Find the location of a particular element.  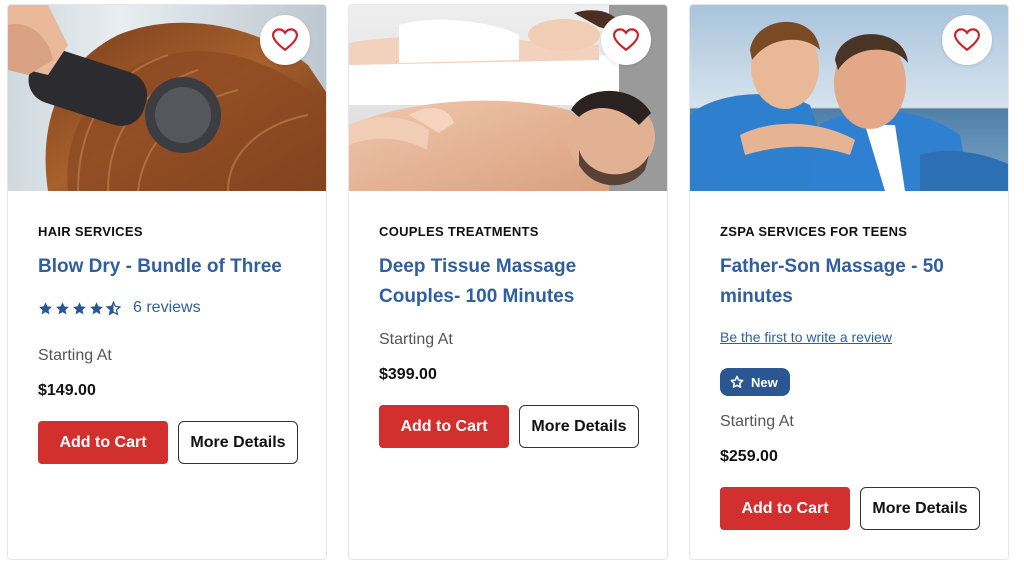

product-title-link: Blow Dry - Bundle of Three is located at coordinates (173, 267).